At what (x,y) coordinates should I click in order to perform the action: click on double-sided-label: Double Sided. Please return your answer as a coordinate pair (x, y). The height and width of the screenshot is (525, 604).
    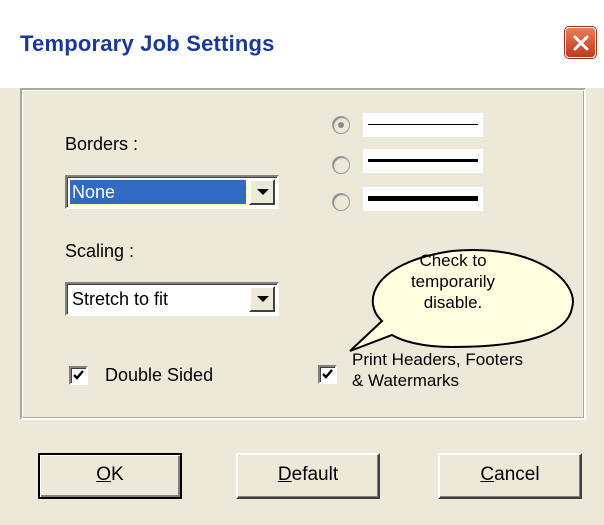
    Looking at the image, I should click on (159, 375).